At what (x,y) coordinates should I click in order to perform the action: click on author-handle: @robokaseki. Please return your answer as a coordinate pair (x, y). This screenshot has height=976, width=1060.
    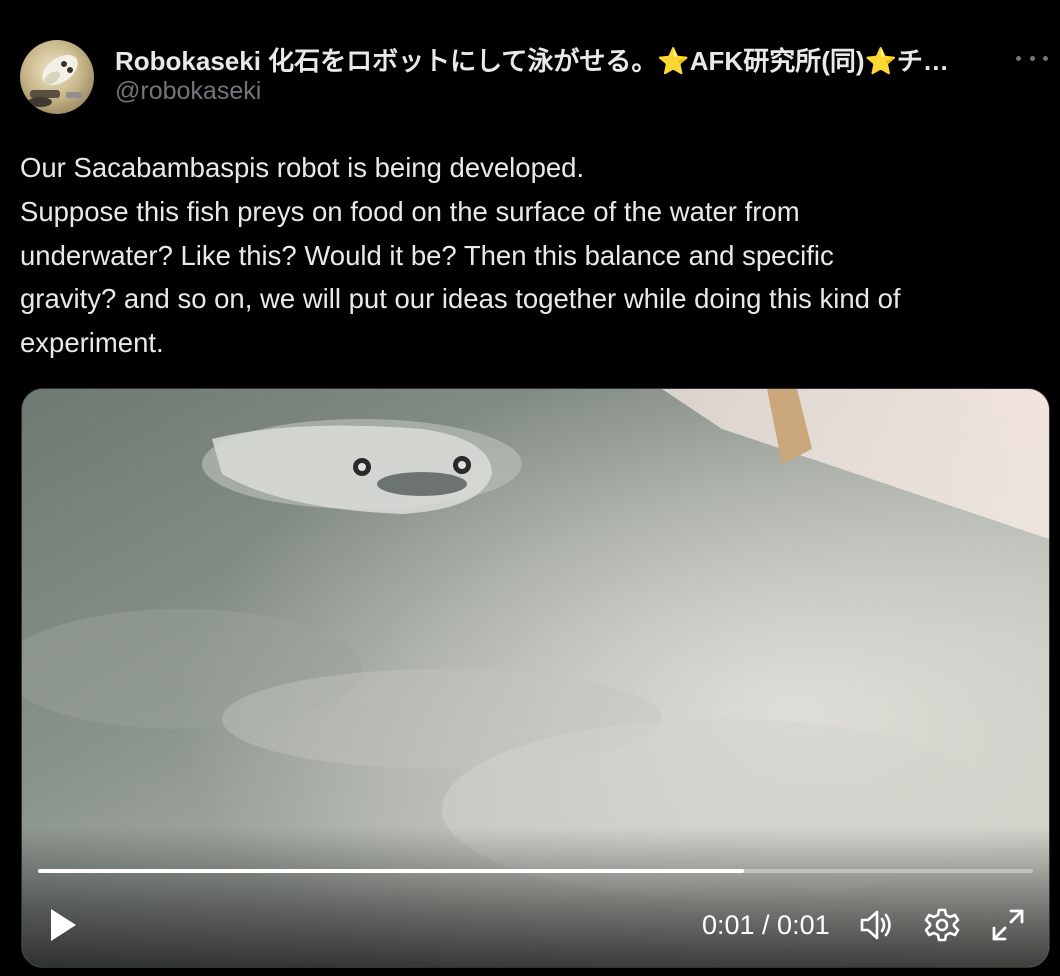
    Looking at the image, I should click on (555, 91).